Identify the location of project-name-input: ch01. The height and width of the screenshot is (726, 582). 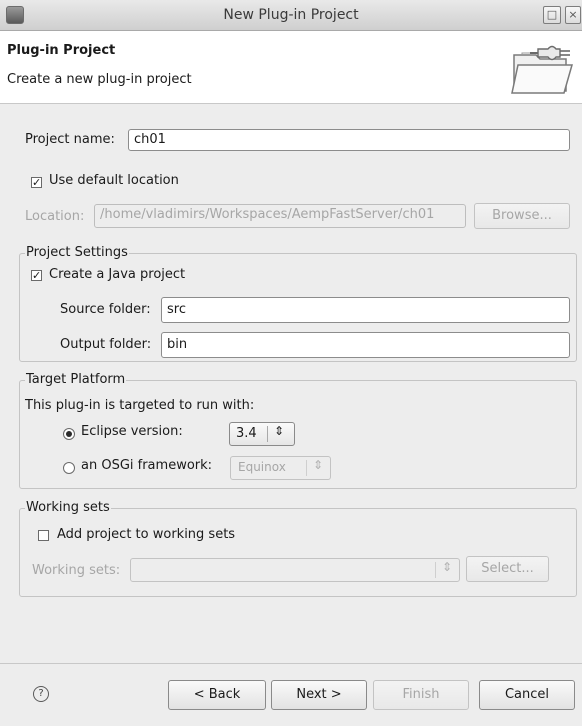
(349, 140).